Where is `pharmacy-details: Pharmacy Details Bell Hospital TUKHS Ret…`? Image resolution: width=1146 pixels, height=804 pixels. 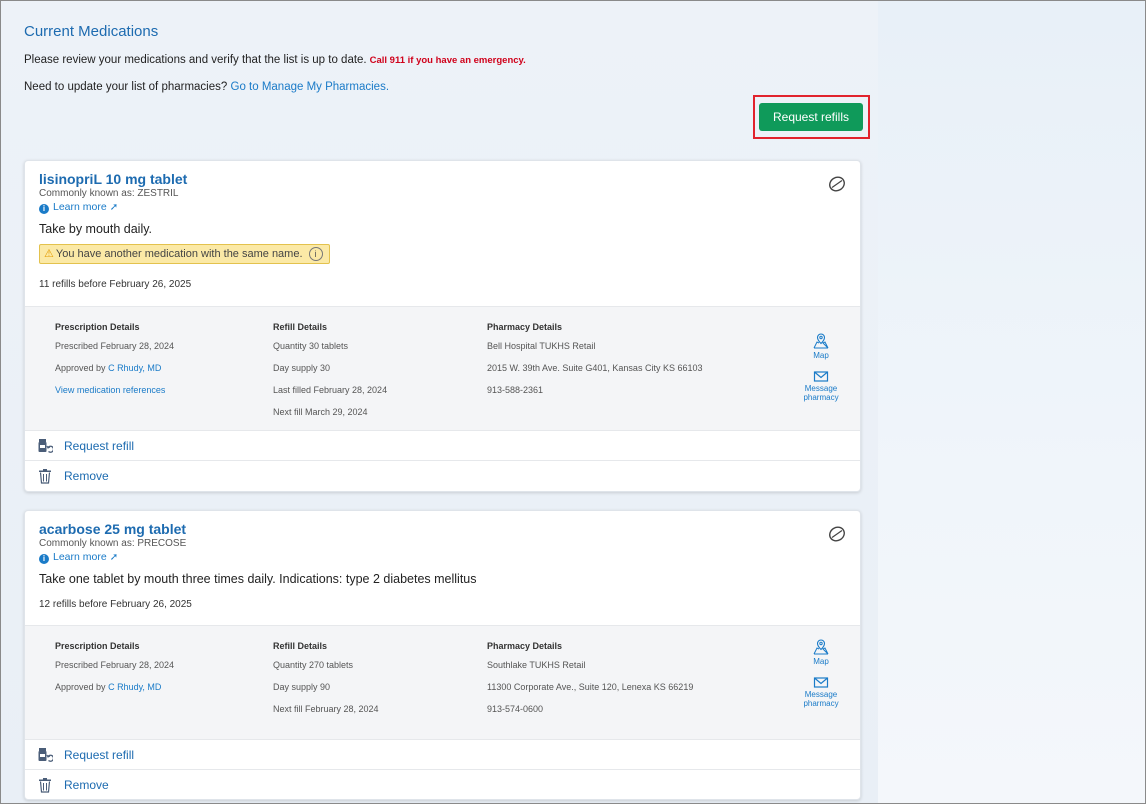 pharmacy-details: Pharmacy Details Bell Hospital TUKHS Ret… is located at coordinates (594, 364).